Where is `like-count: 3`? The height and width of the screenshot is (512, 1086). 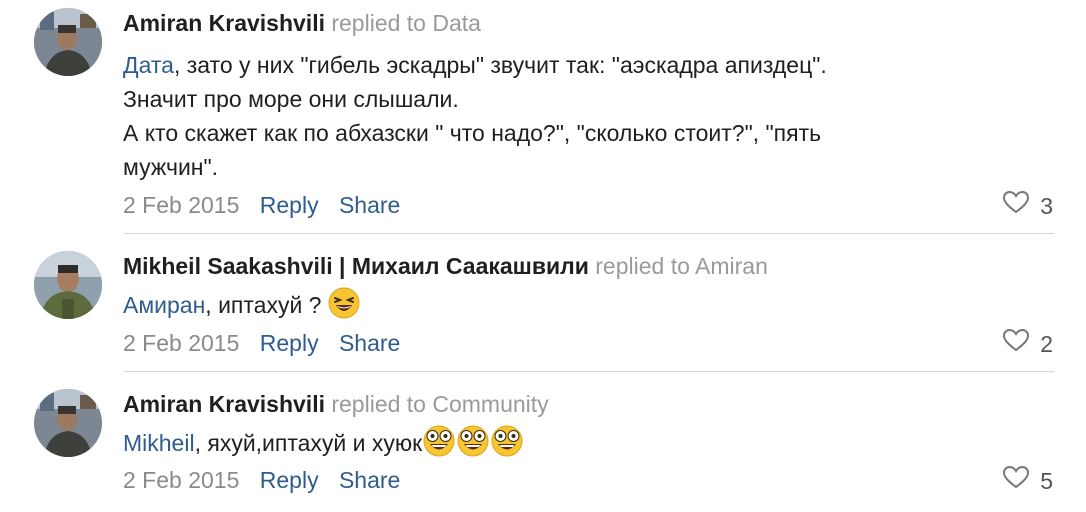 like-count: 3 is located at coordinates (1046, 205).